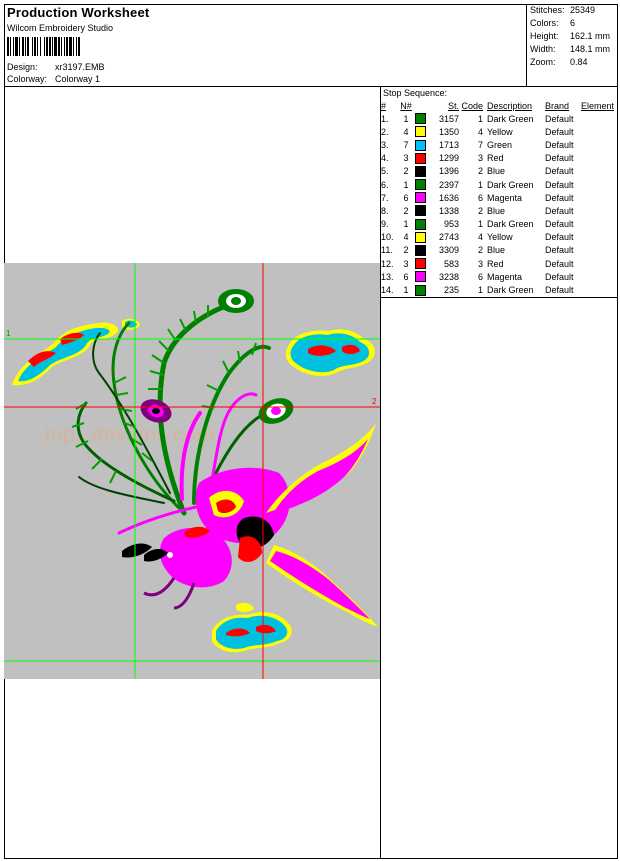 The height and width of the screenshot is (861, 620). I want to click on row-description: Dark Green, so click(510, 290).